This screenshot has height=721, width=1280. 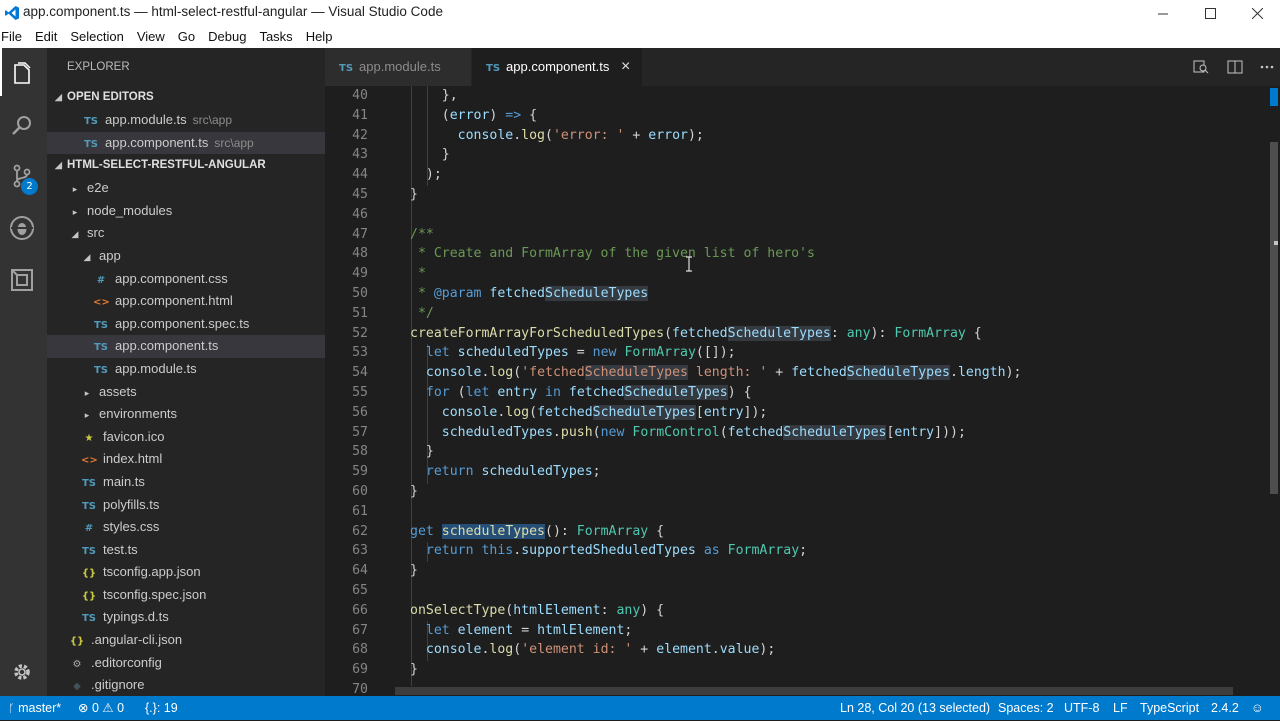 I want to click on explorer-icon, so click(x=22, y=74).